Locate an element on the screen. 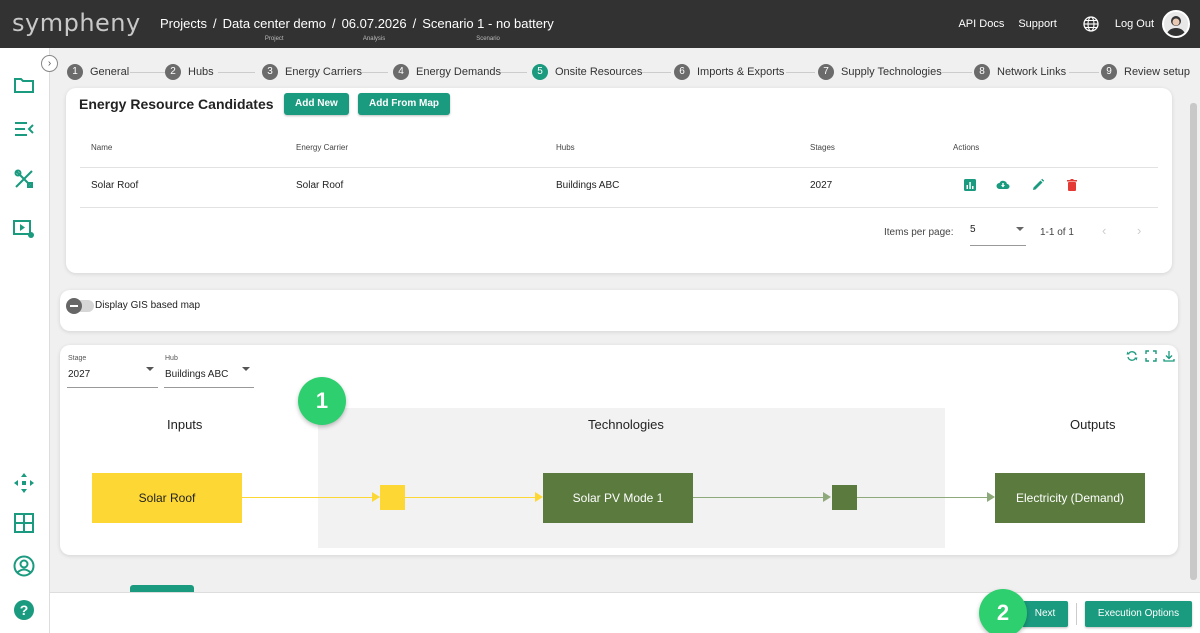  output-junction-node is located at coordinates (844, 497).